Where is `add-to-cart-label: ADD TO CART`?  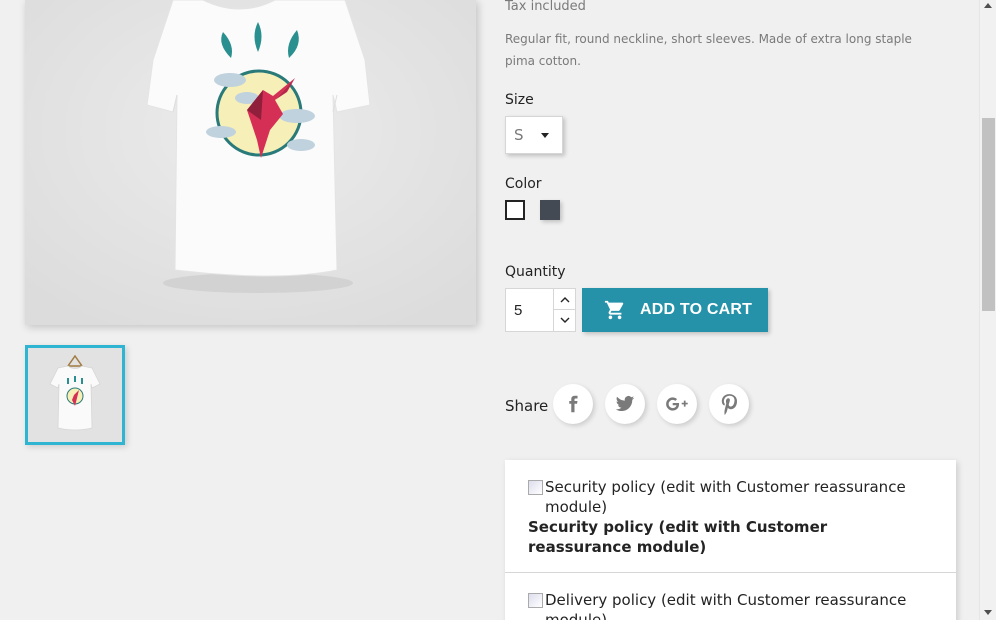
add-to-cart-label: ADD TO CART is located at coordinates (696, 309).